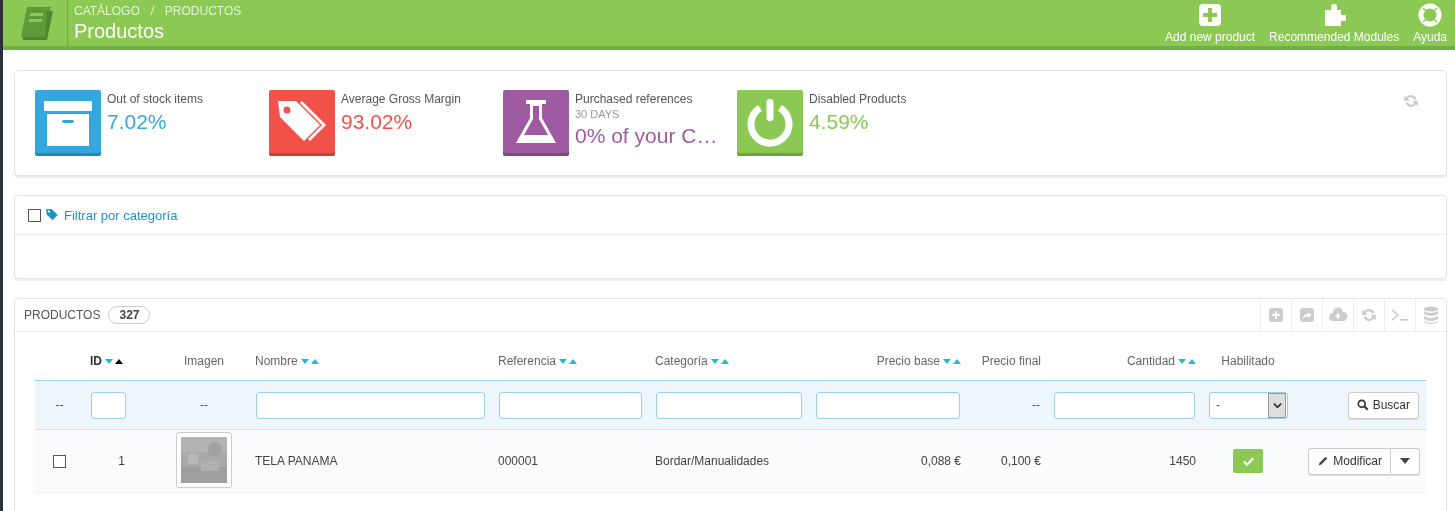 The image size is (1455, 511). I want to click on help-link: Ayuda, so click(1430, 23).